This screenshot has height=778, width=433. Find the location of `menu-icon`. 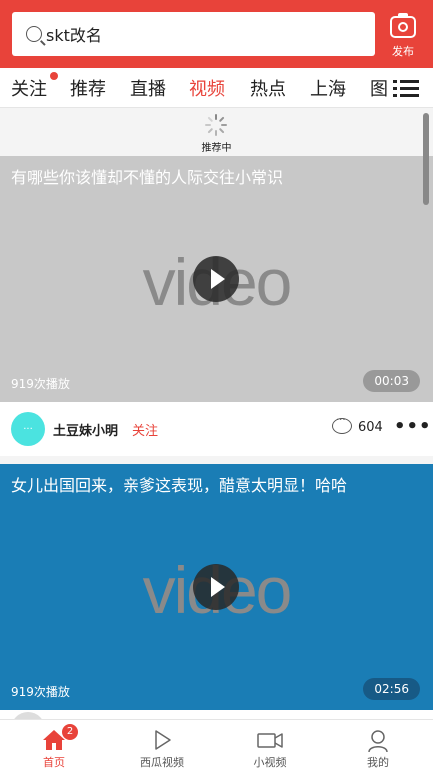

menu-icon is located at coordinates (406, 89).